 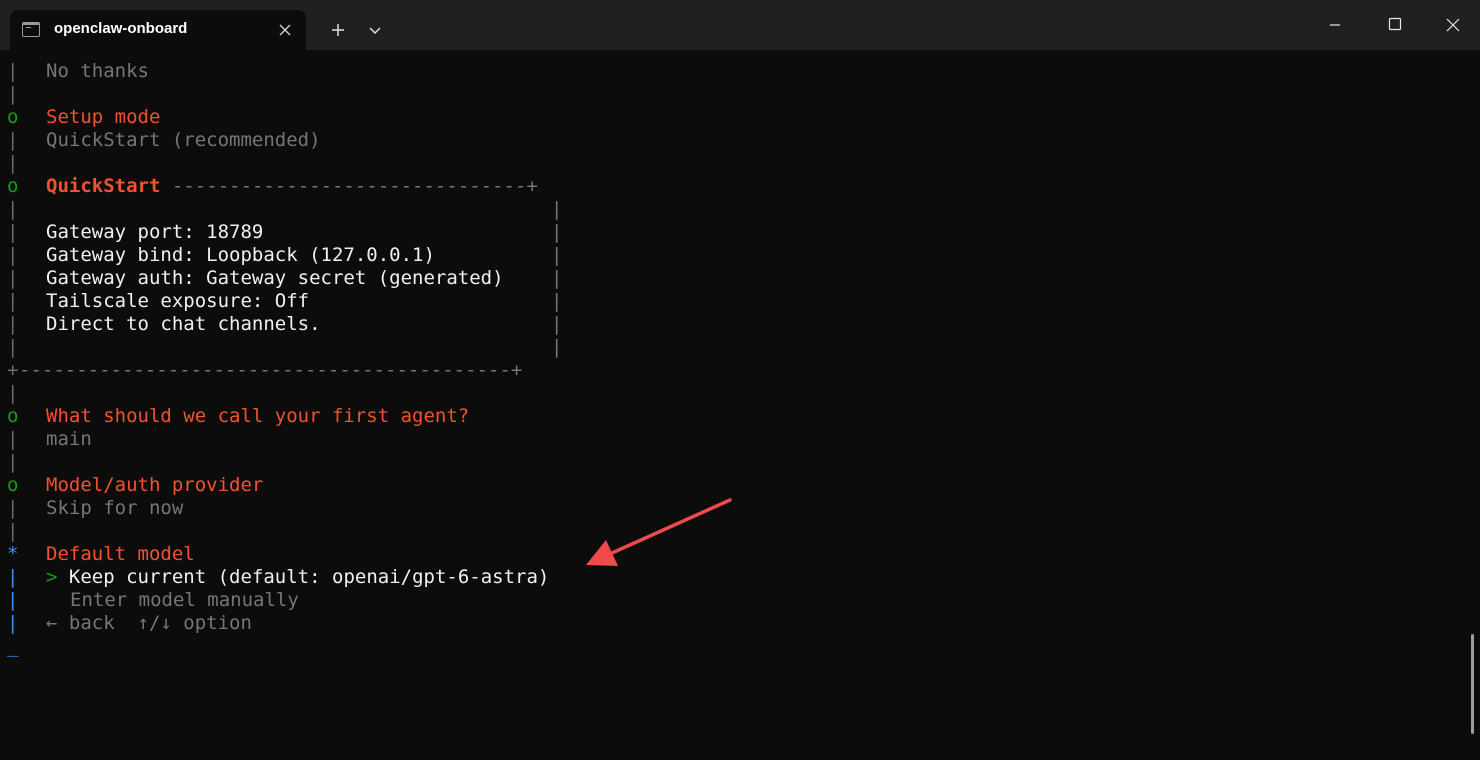 What do you see at coordinates (31, 29) in the screenshot?
I see `terminal-icon` at bounding box center [31, 29].